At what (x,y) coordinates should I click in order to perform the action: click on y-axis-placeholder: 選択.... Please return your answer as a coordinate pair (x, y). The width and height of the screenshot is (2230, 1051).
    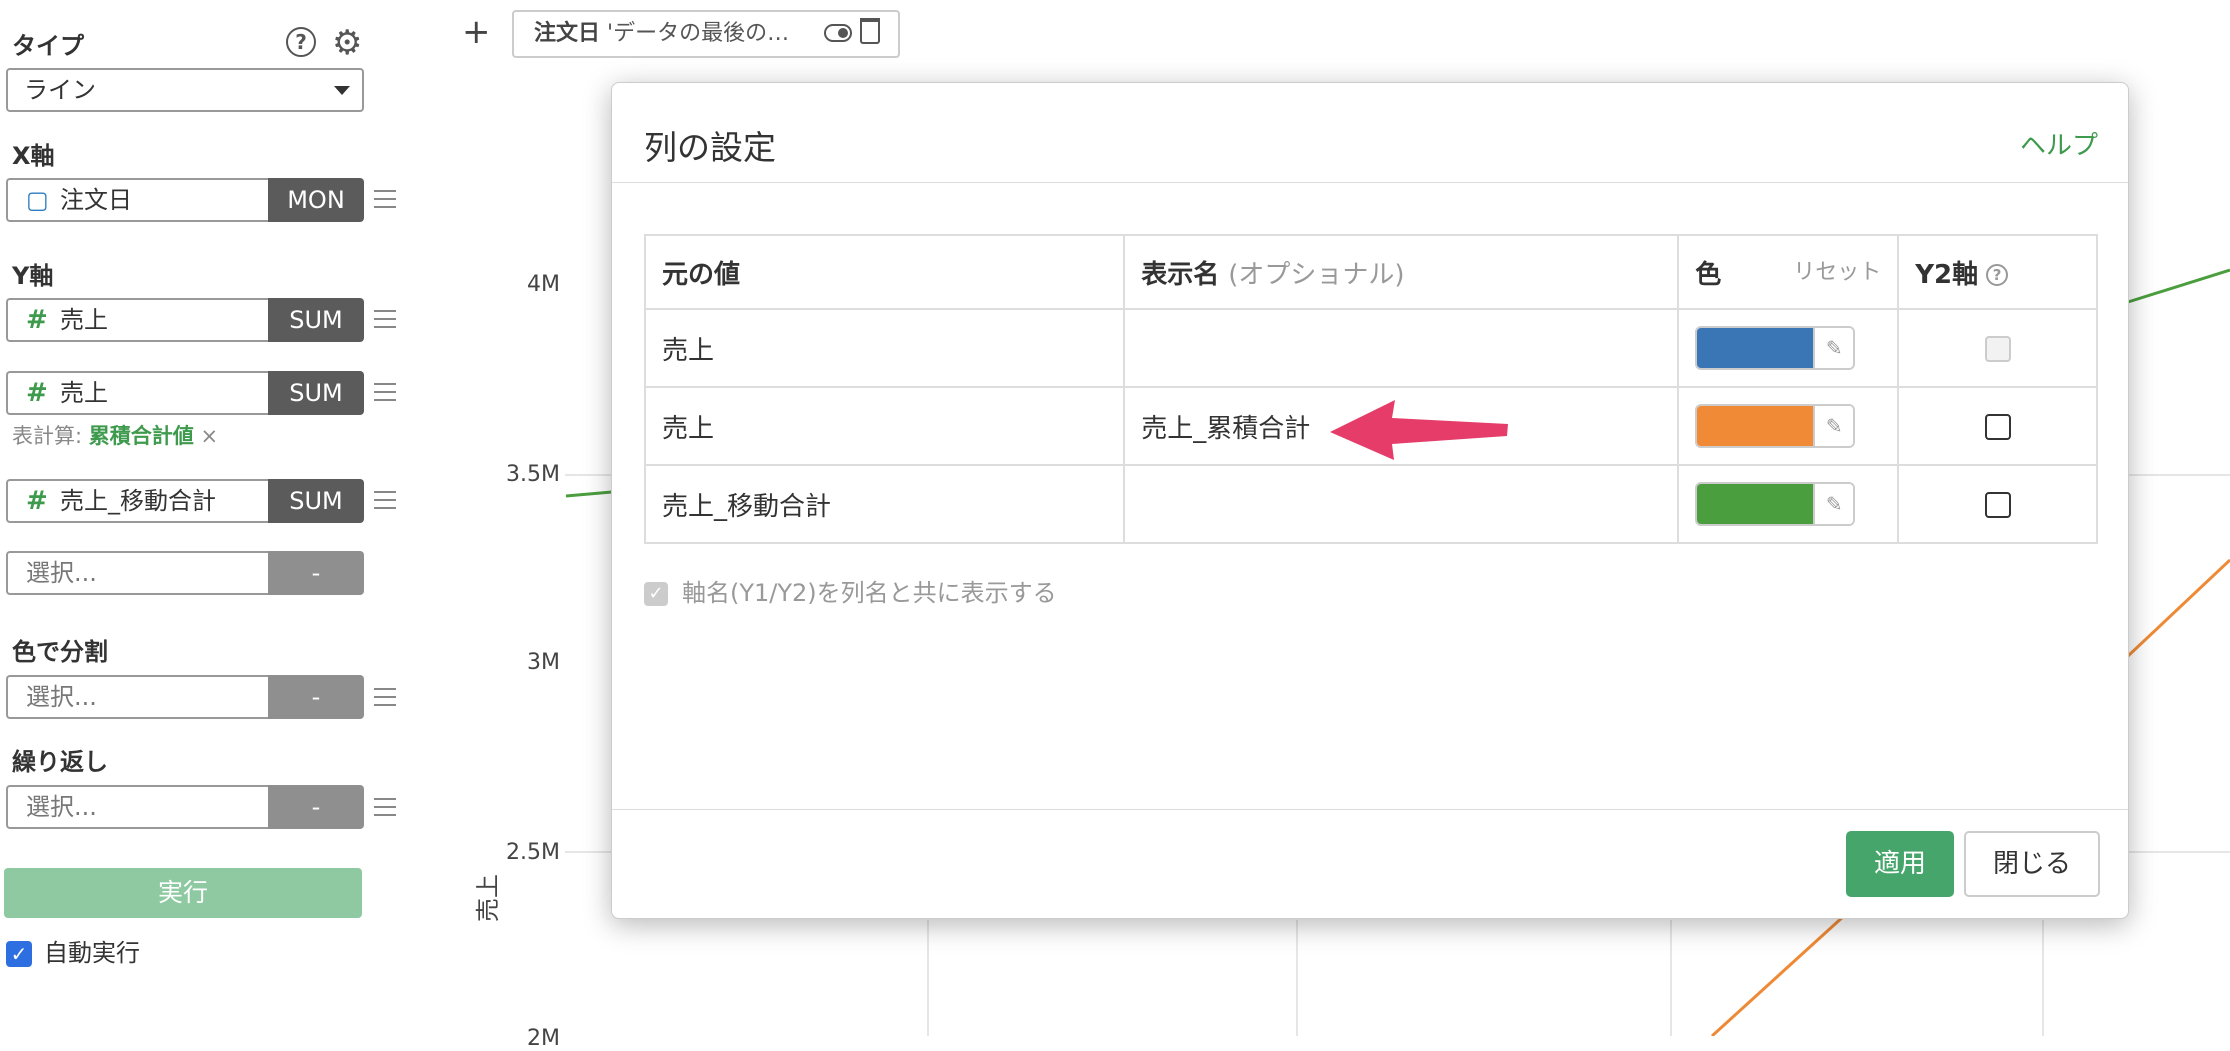
    Looking at the image, I should click on (137, 573).